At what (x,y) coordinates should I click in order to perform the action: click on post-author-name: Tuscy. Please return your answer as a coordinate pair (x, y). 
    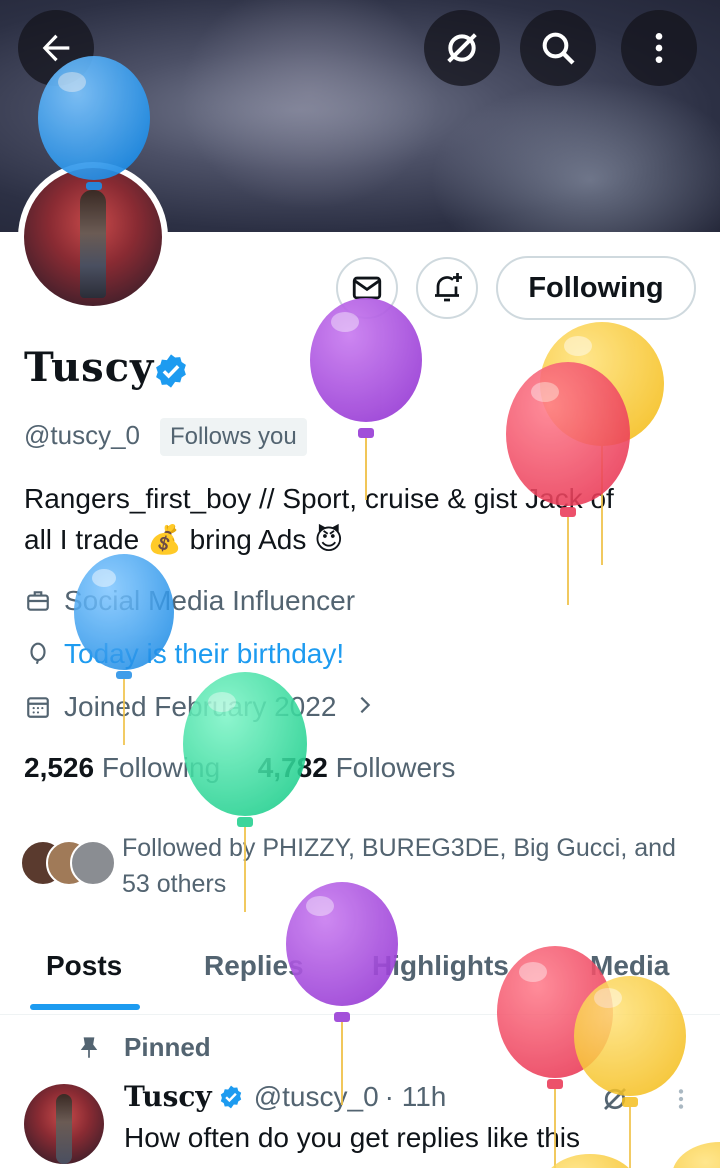
    Looking at the image, I should click on (168, 1096).